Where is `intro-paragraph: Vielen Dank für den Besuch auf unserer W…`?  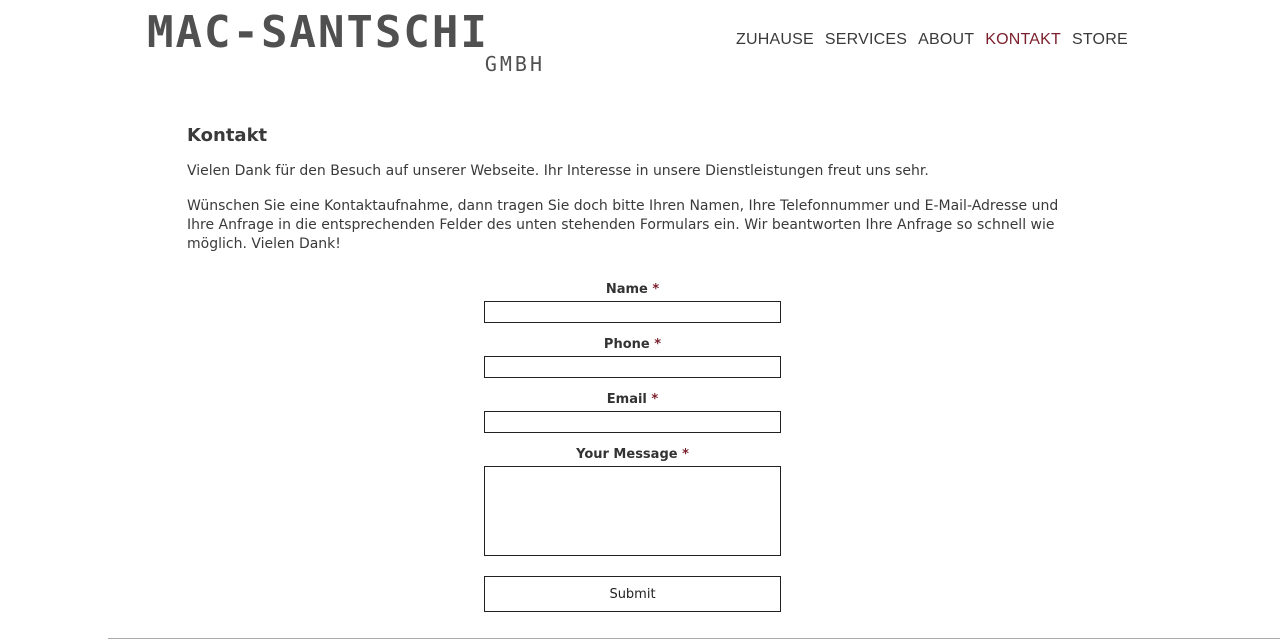 intro-paragraph: Vielen Dank für den Besuch auf unserer W… is located at coordinates (558, 171).